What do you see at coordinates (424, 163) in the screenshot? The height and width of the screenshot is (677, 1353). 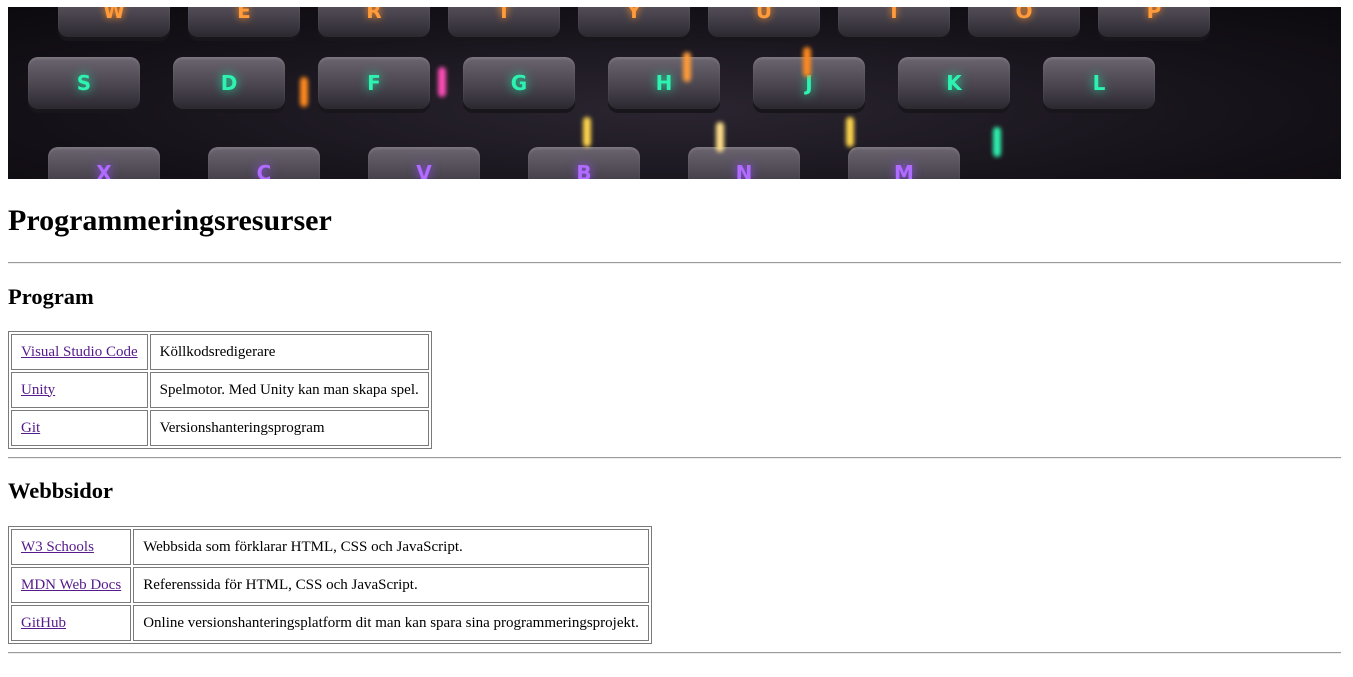 I see `keycap-v: V` at bounding box center [424, 163].